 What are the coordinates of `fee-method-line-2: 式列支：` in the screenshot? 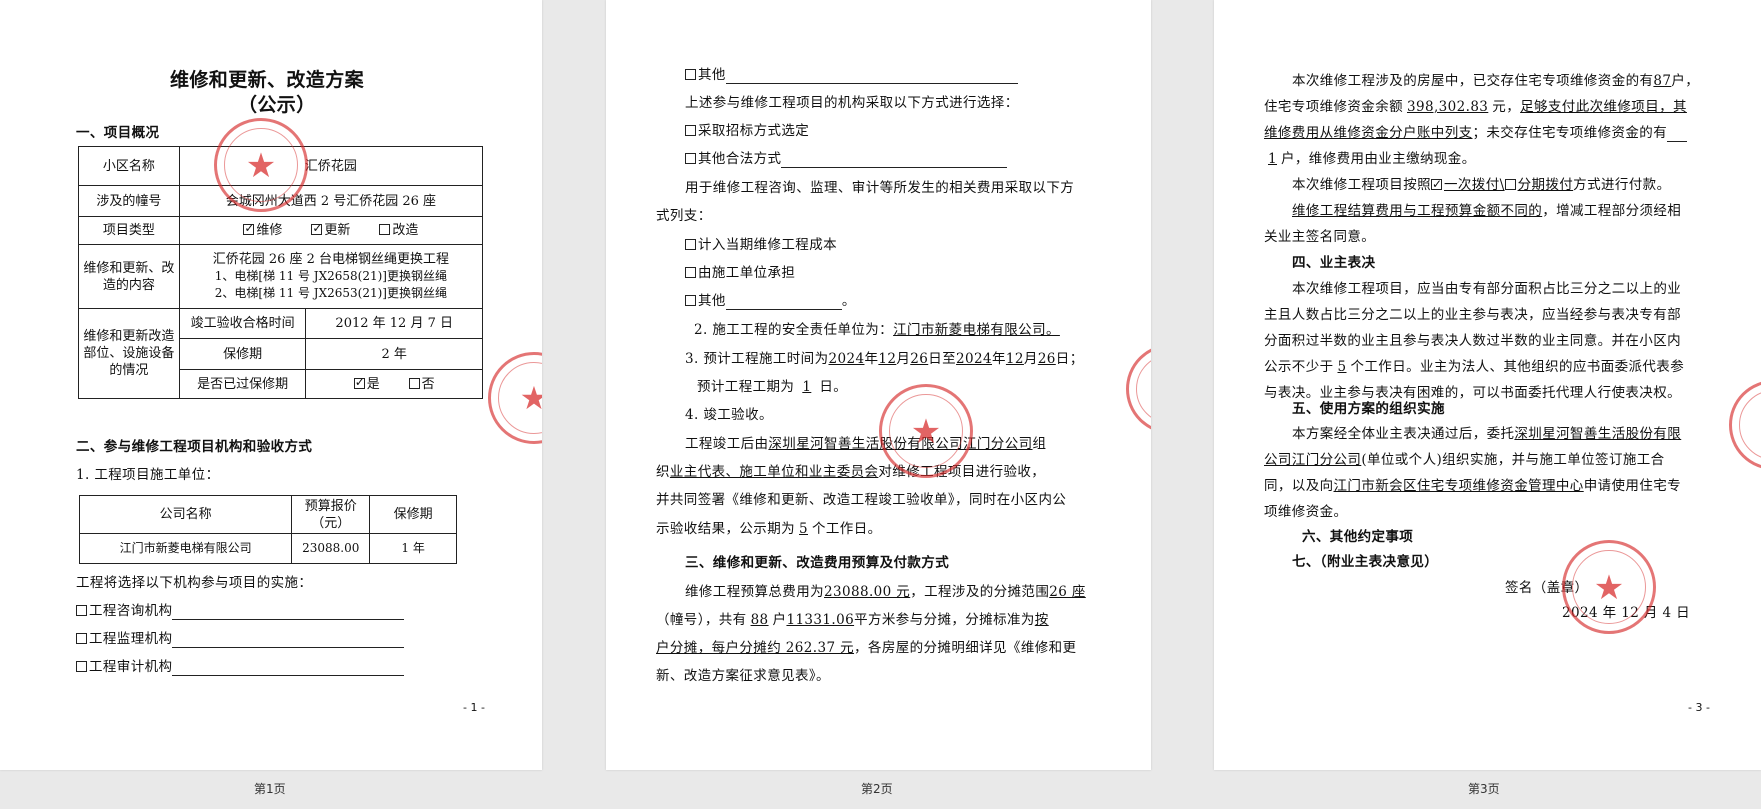 It's located at (684, 216).